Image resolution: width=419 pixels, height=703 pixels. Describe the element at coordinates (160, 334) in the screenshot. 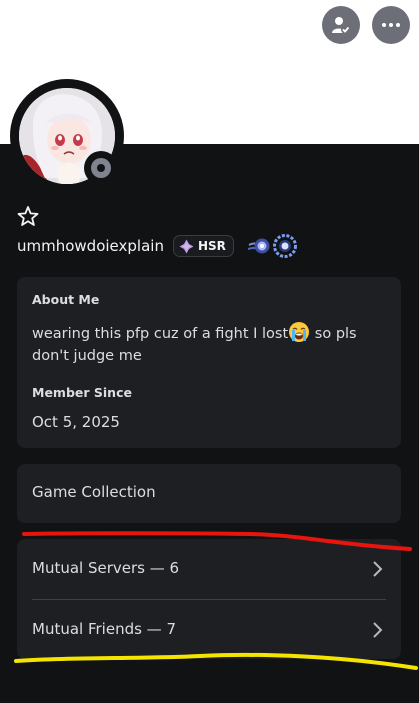

I see `about-text-part-1: wearing this pfp cuz of a fight I lost` at that location.